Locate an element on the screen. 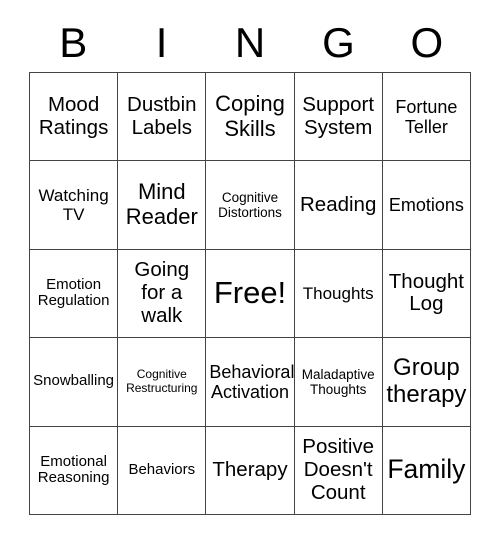 This screenshot has width=500, height=544. bingo-cell-label: Emotional Reasoning is located at coordinates (73, 469).